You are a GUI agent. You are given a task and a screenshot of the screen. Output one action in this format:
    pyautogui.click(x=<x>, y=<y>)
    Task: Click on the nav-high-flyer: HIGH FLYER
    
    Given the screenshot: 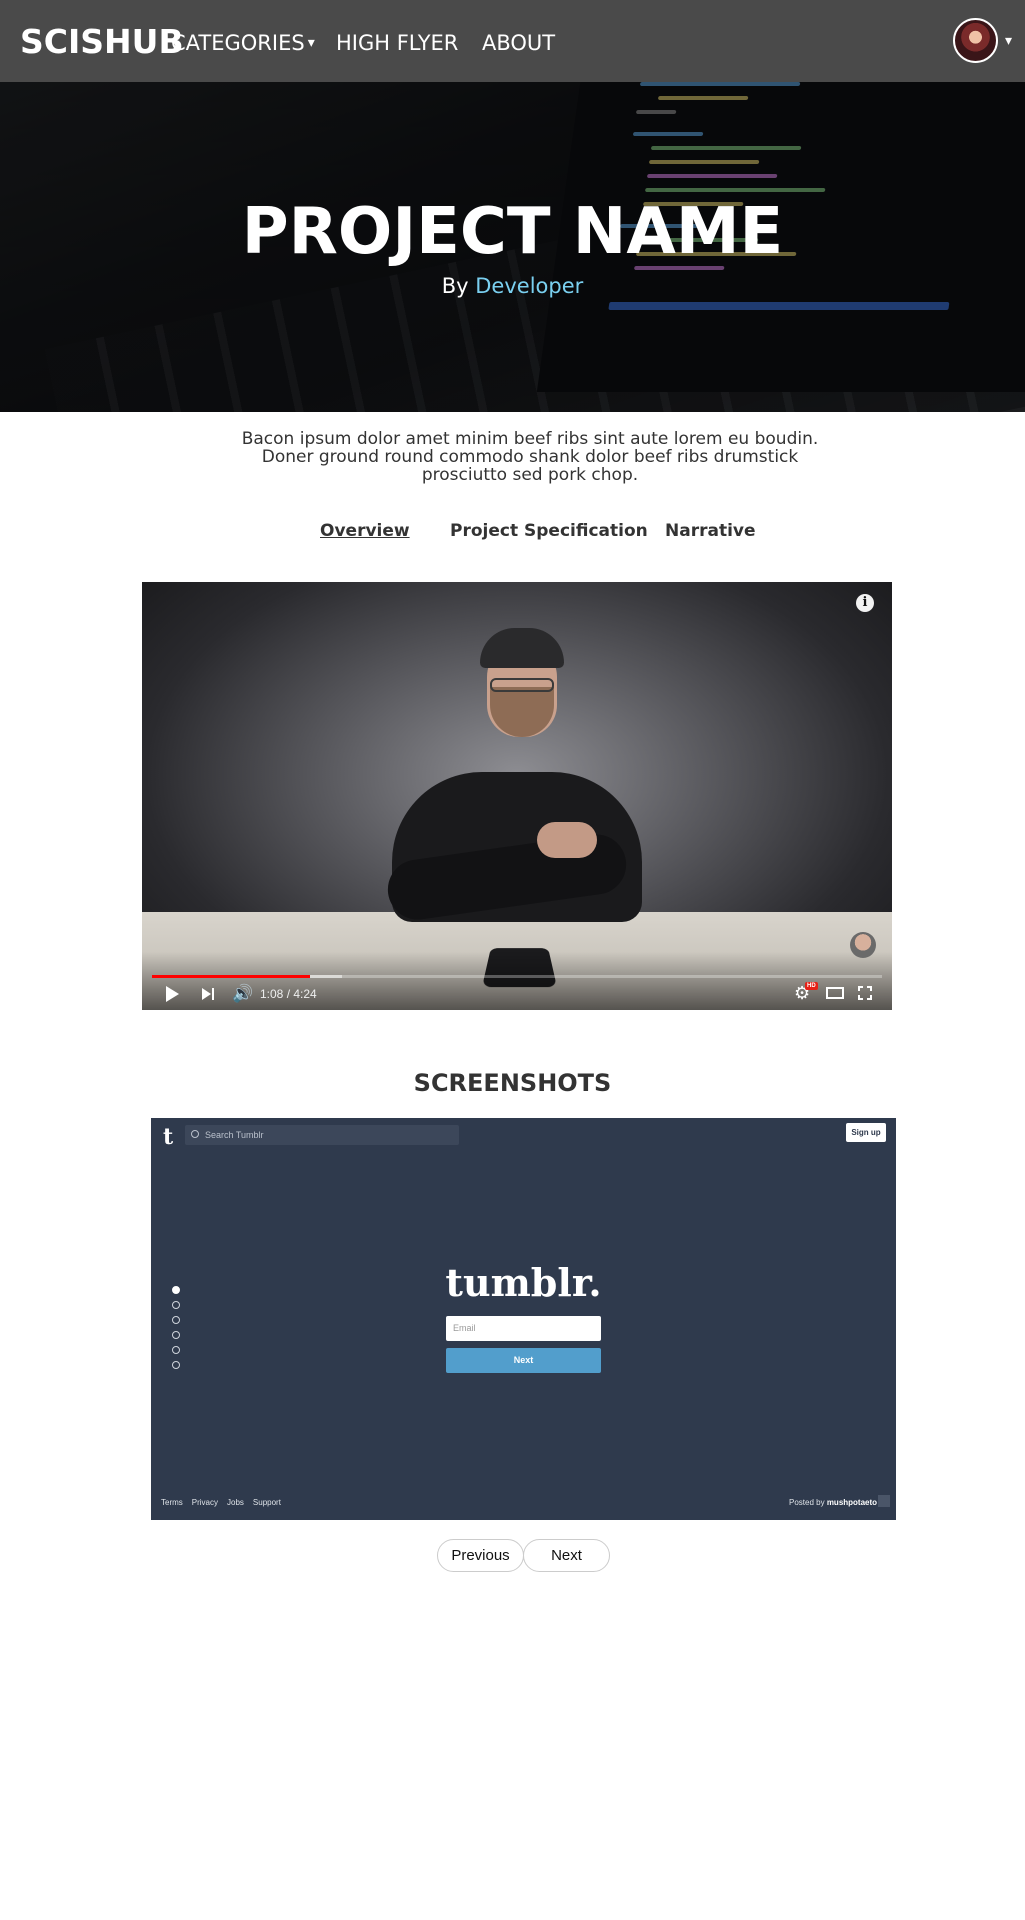 What is the action you would take?
    pyautogui.click(x=397, y=43)
    